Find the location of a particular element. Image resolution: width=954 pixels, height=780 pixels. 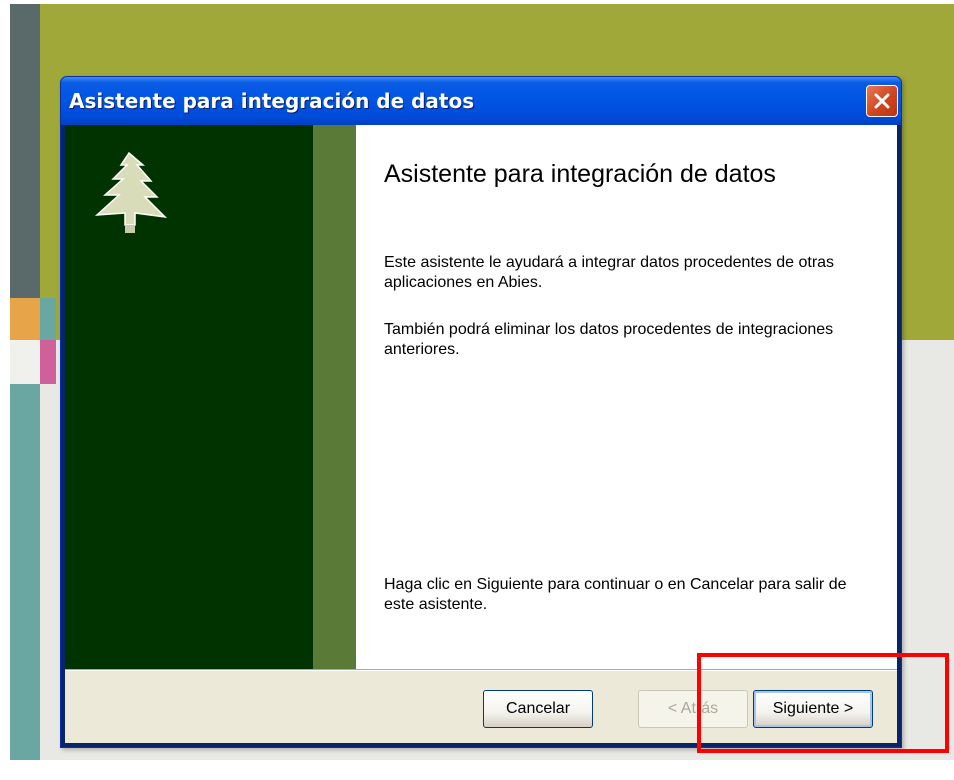

background-left-gray is located at coordinates (25, 151).